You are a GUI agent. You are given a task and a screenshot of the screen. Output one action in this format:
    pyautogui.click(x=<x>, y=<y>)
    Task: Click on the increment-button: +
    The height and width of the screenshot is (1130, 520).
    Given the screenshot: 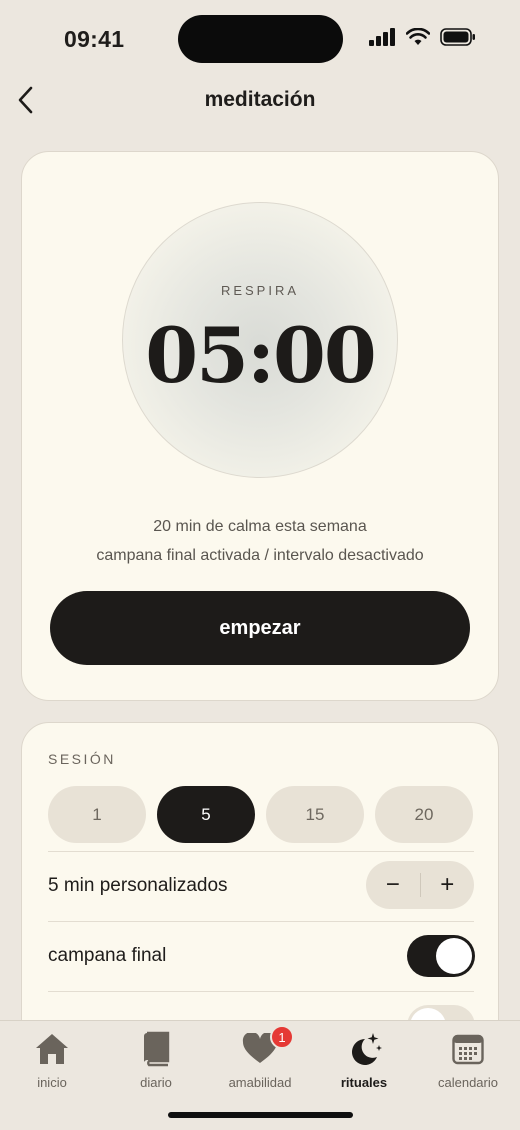 What is the action you would take?
    pyautogui.click(x=447, y=885)
    